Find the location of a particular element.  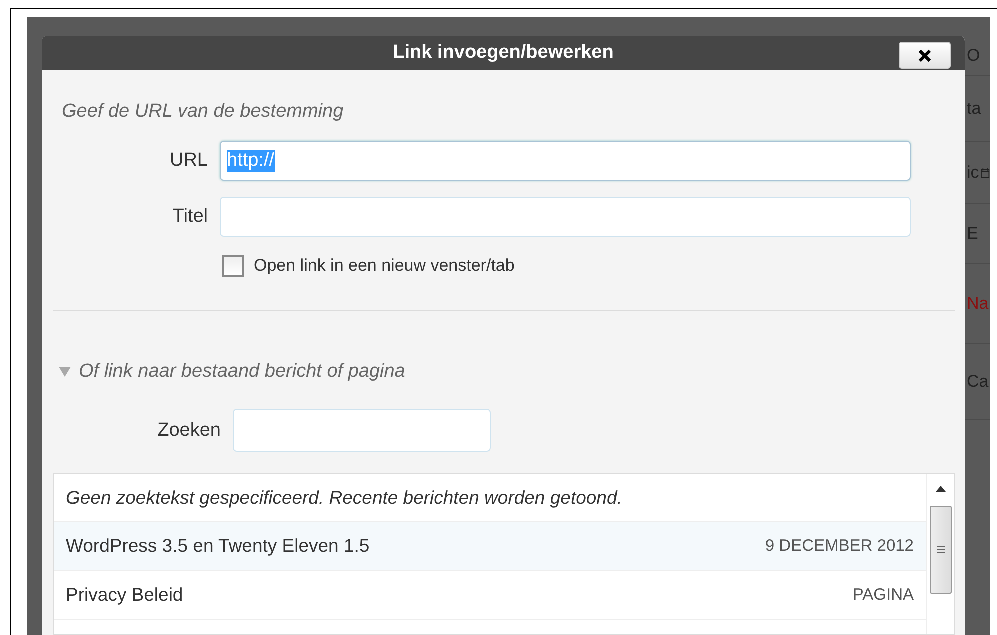

scrollbar is located at coordinates (940, 554).